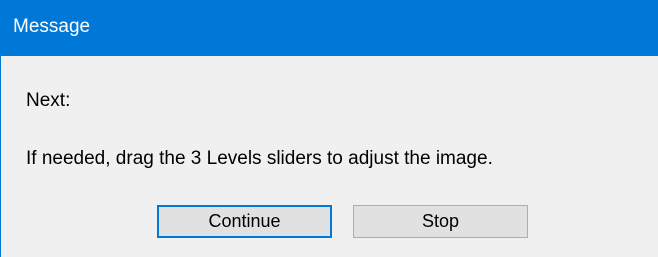 The width and height of the screenshot is (658, 257). What do you see at coordinates (52, 26) in the screenshot?
I see `window-title: Message` at bounding box center [52, 26].